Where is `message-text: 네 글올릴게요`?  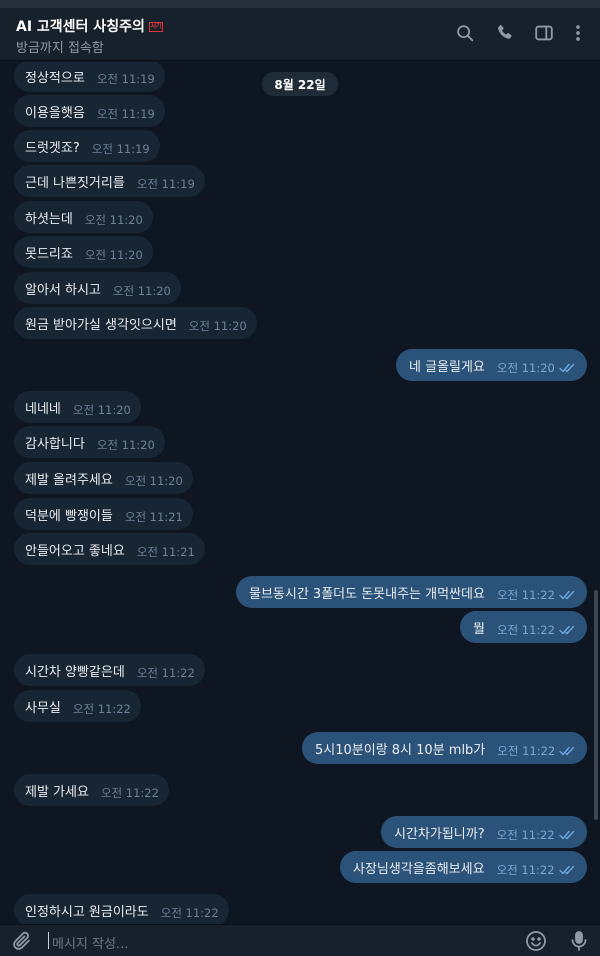 message-text: 네 글올릴게요 is located at coordinates (447, 367).